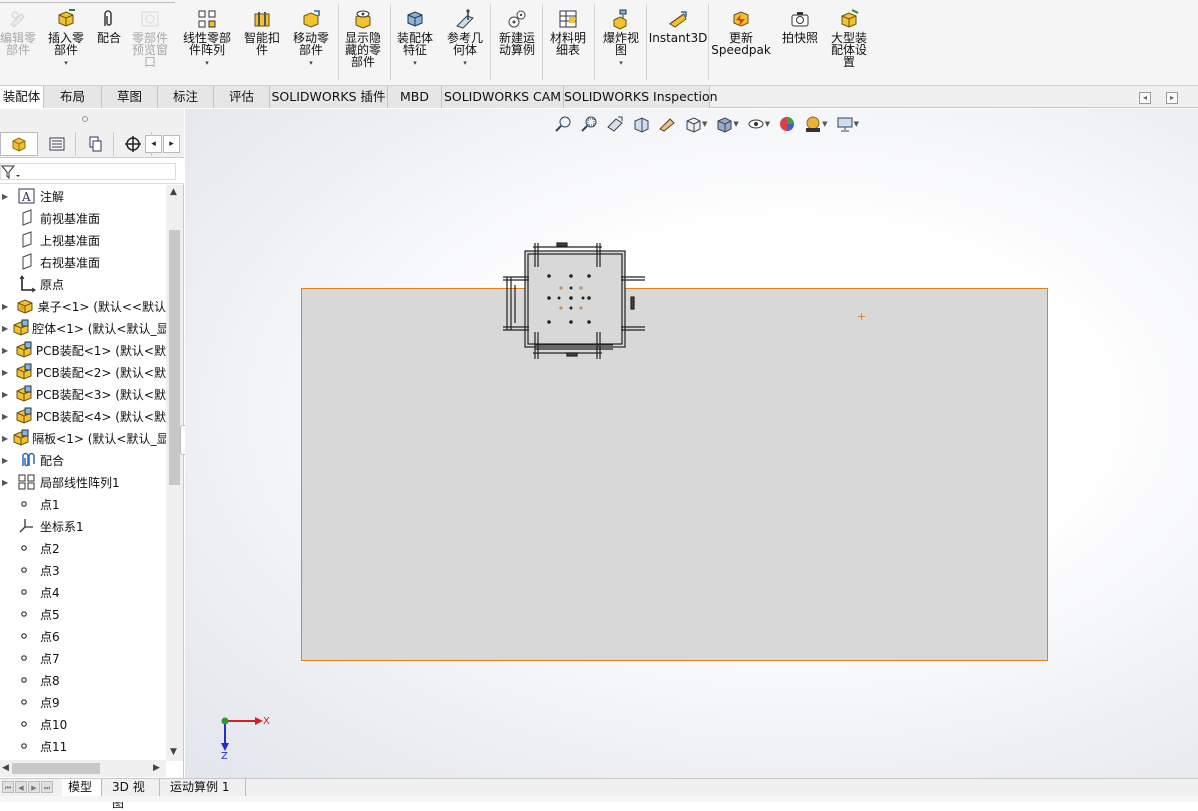 The width and height of the screenshot is (1198, 811). Describe the element at coordinates (173, 752) in the screenshot. I see `scroll-down-icon: ▼` at that location.